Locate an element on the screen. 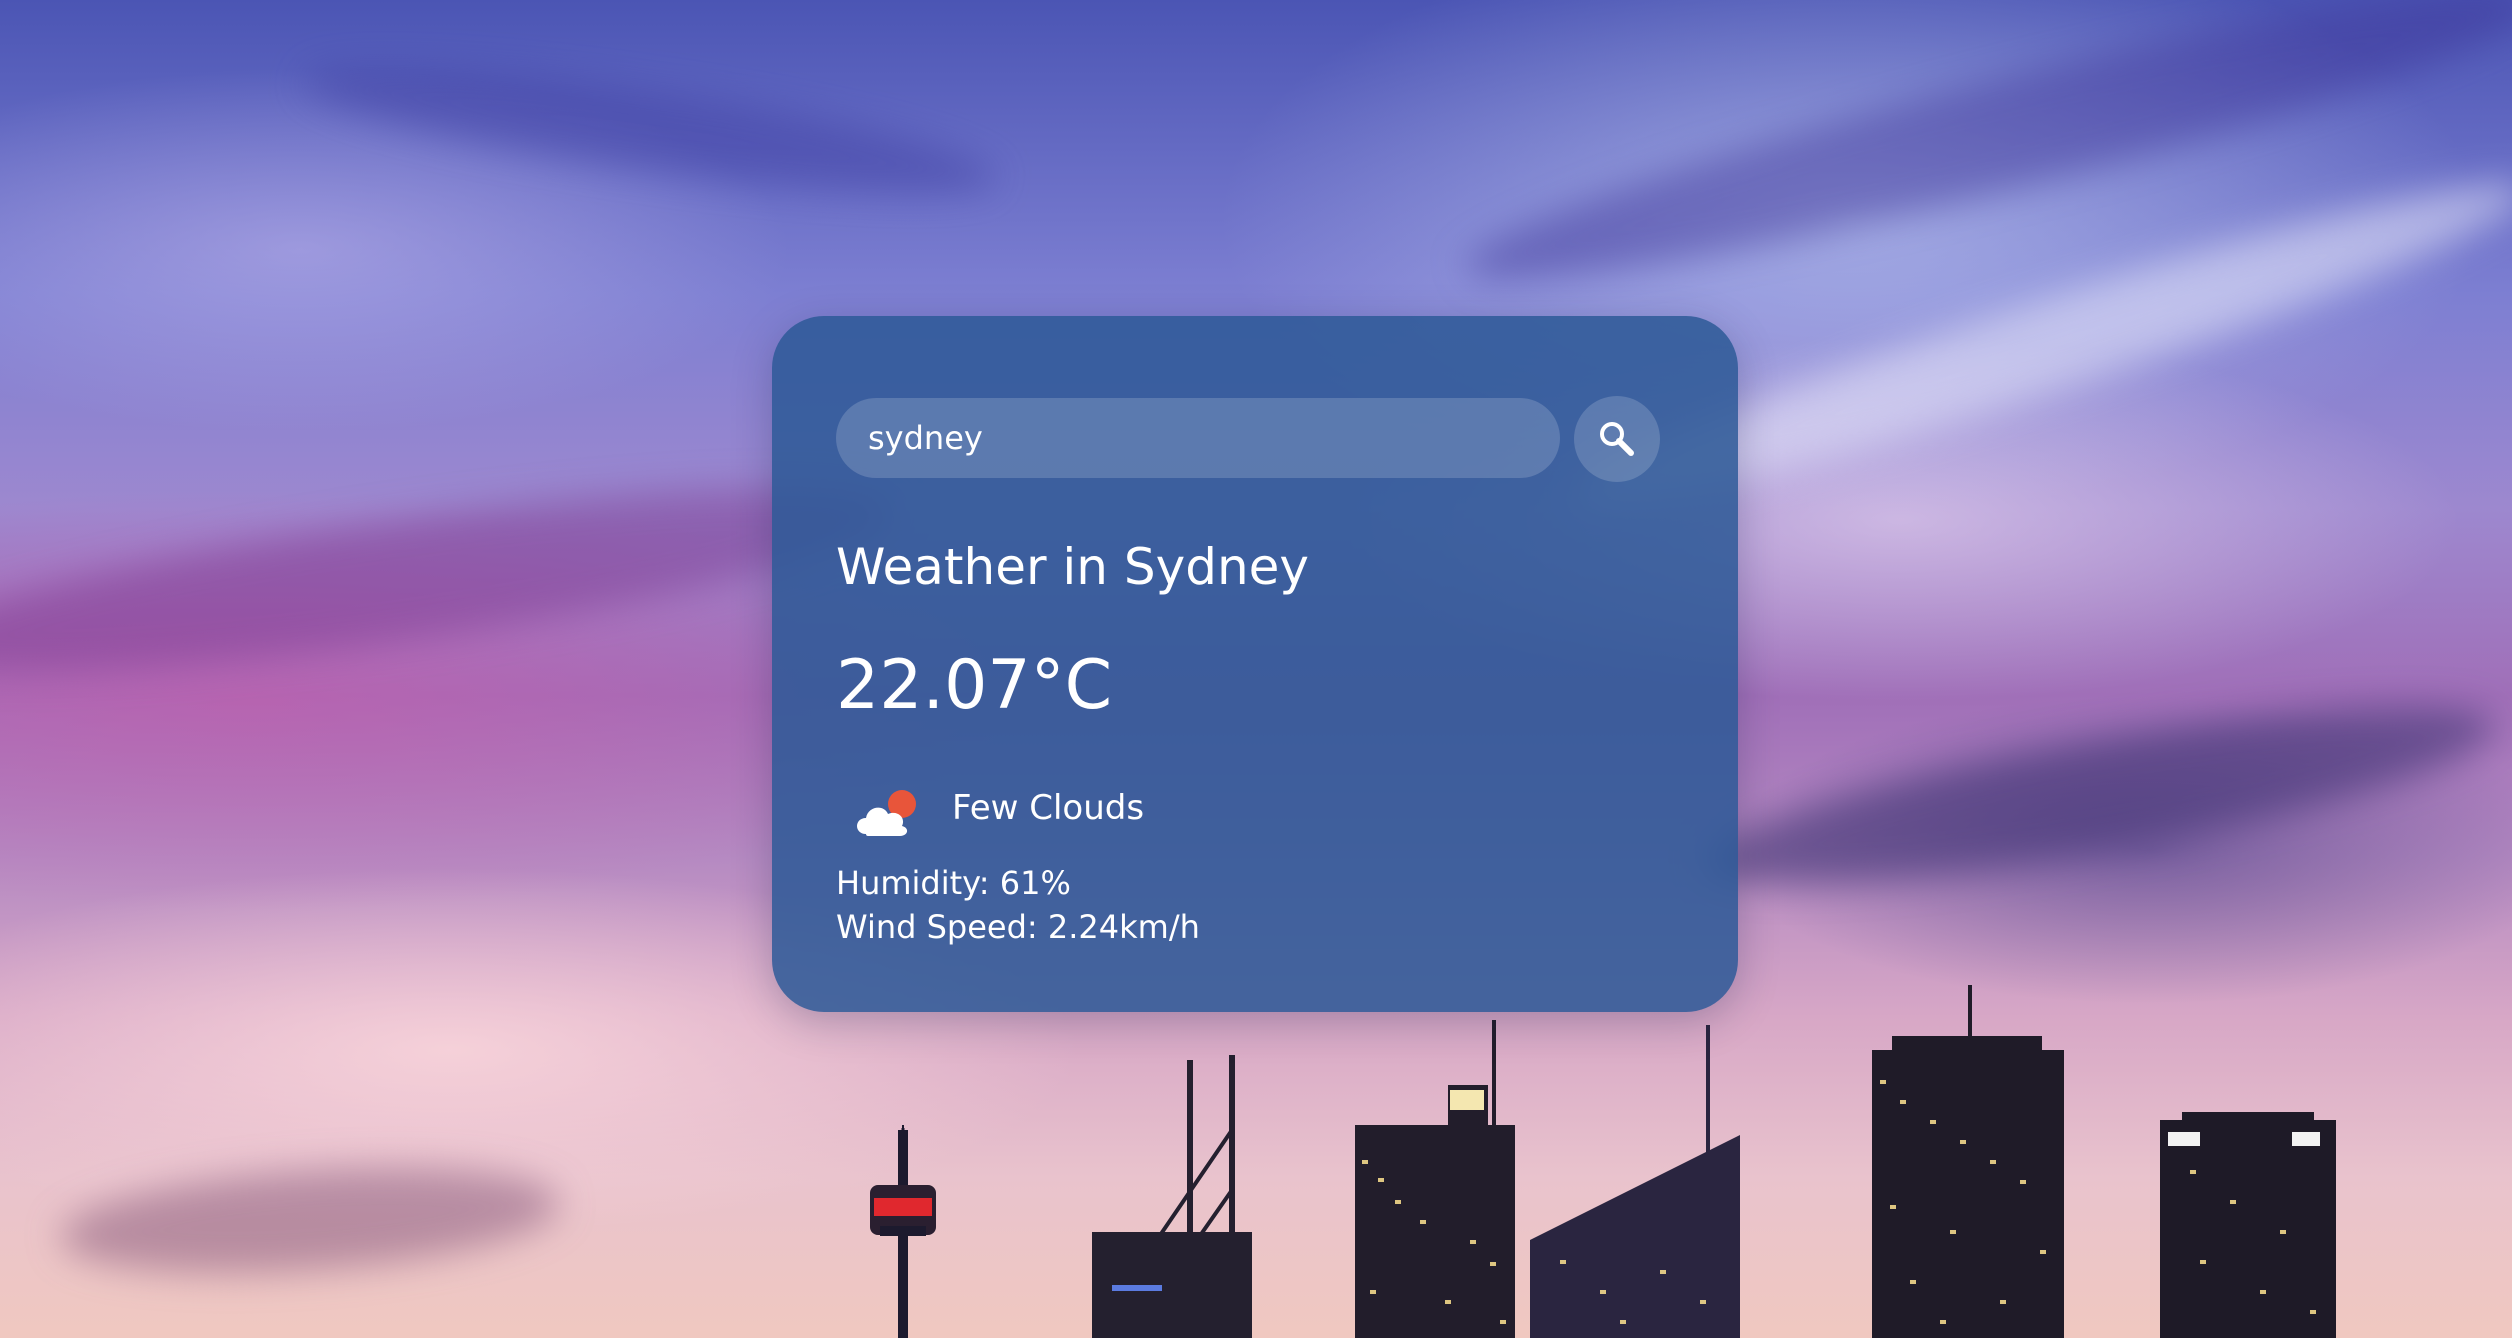 The width and height of the screenshot is (2512, 1338). temperature-value: 22.07°C is located at coordinates (974, 685).